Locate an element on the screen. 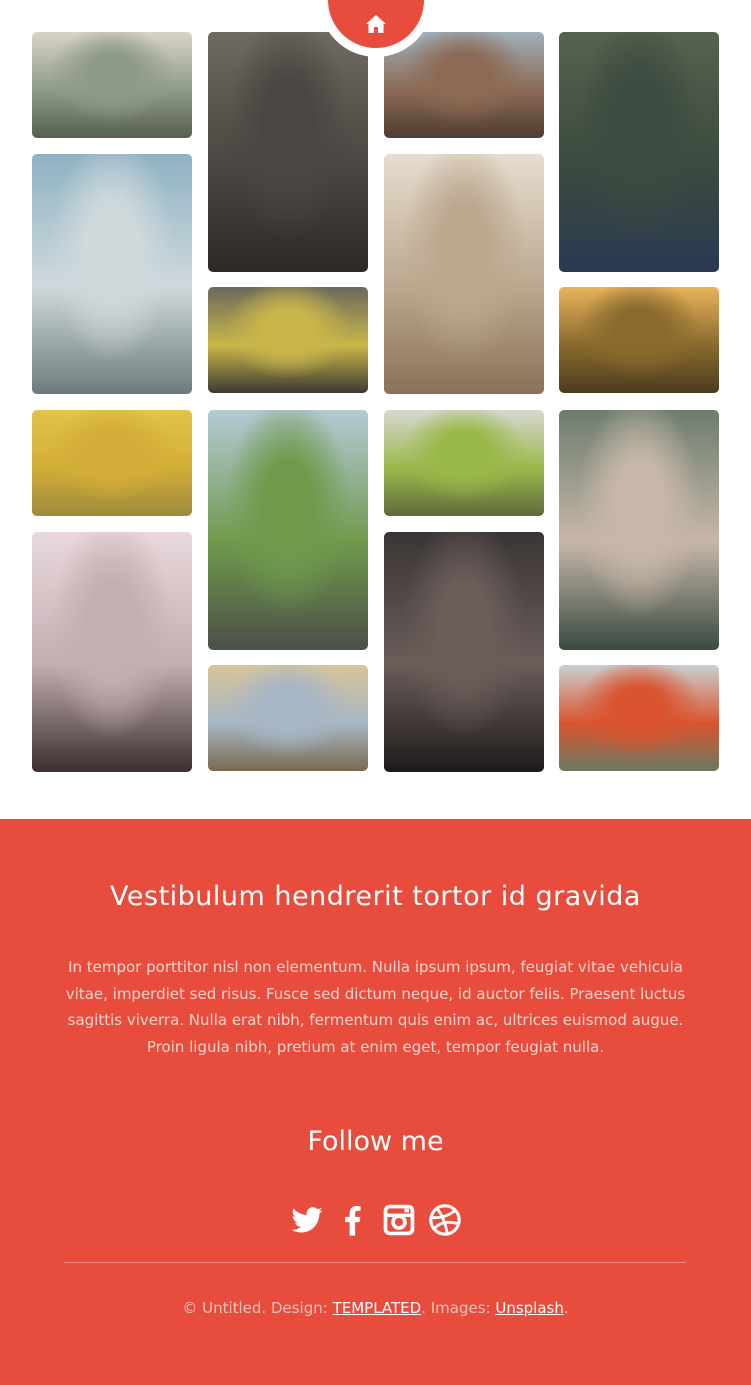 This screenshot has height=1385, width=751. photo-woman-hill is located at coordinates (112, 85).